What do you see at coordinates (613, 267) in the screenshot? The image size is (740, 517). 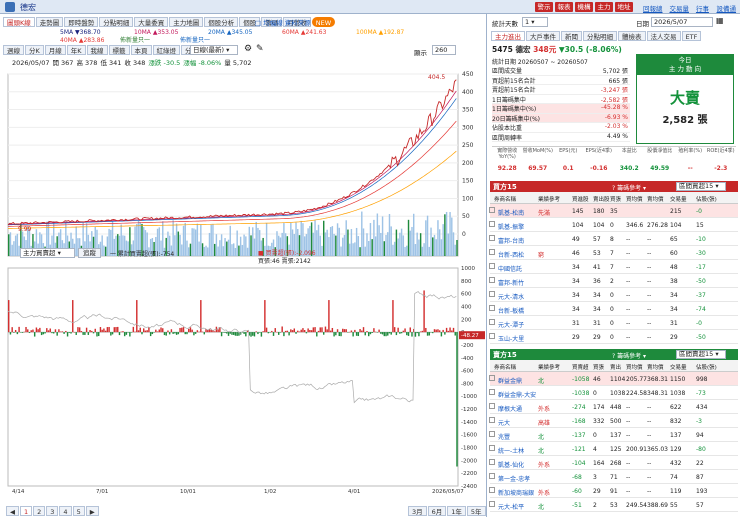 I see `broker-row: 中國信託 34 41 7 -- -- 48 -17` at bounding box center [613, 267].